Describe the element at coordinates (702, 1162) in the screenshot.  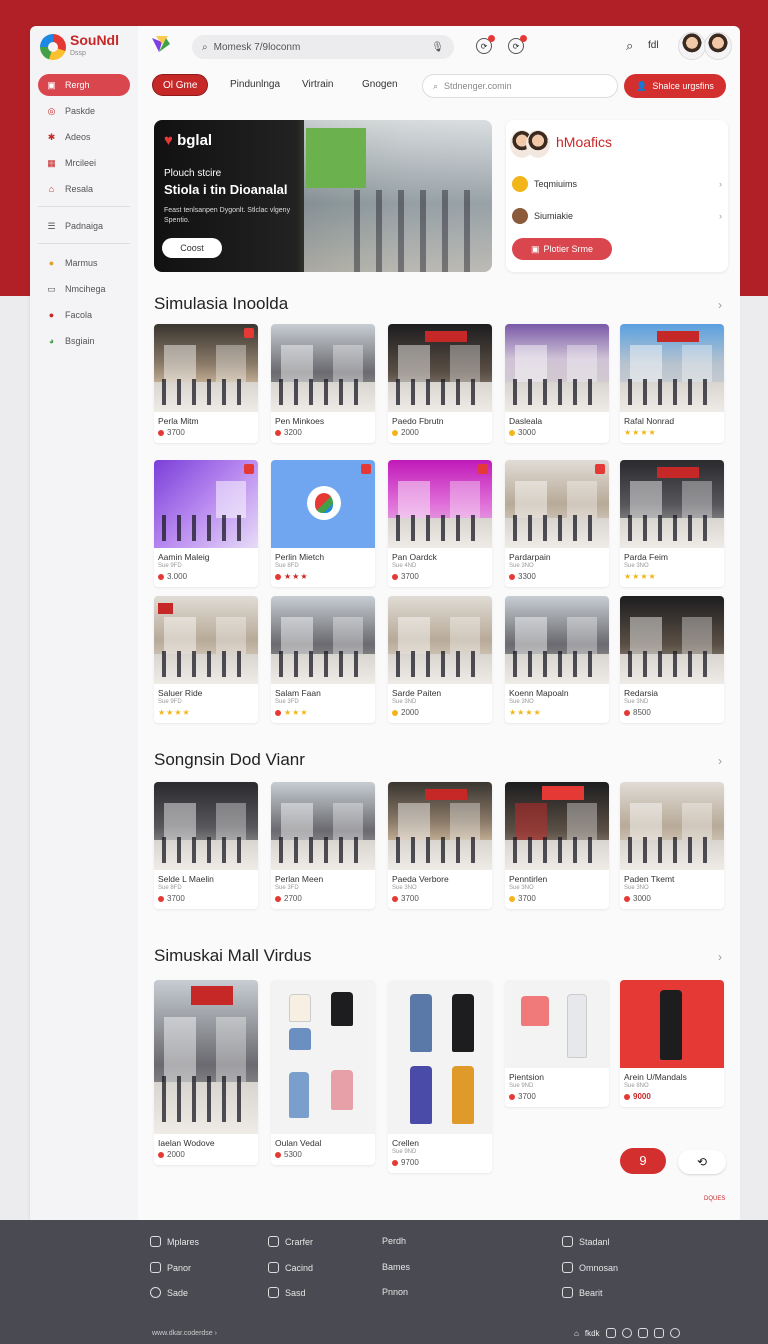
I see `refresh-icon: ⟲` at that location.